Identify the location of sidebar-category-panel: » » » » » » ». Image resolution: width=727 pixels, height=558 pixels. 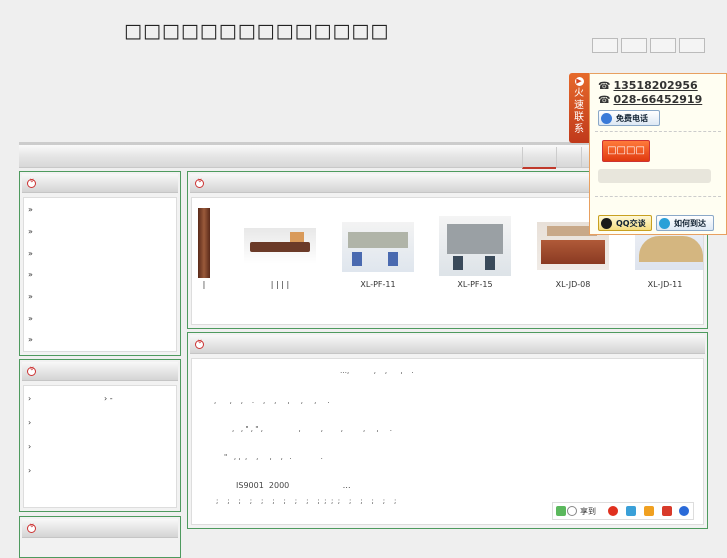
(100, 263).